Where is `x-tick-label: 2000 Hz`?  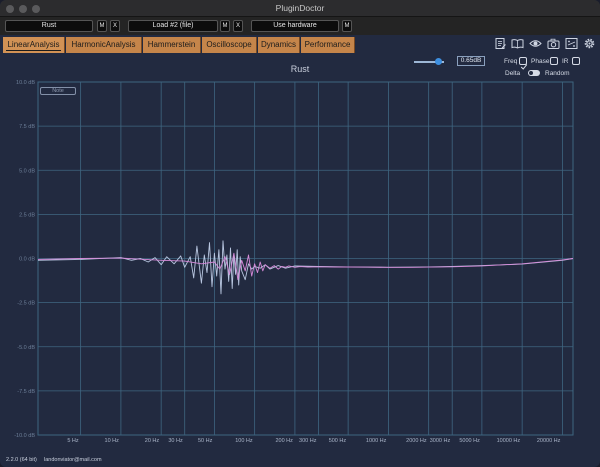 x-tick-label: 2000 Hz is located at coordinates (416, 441).